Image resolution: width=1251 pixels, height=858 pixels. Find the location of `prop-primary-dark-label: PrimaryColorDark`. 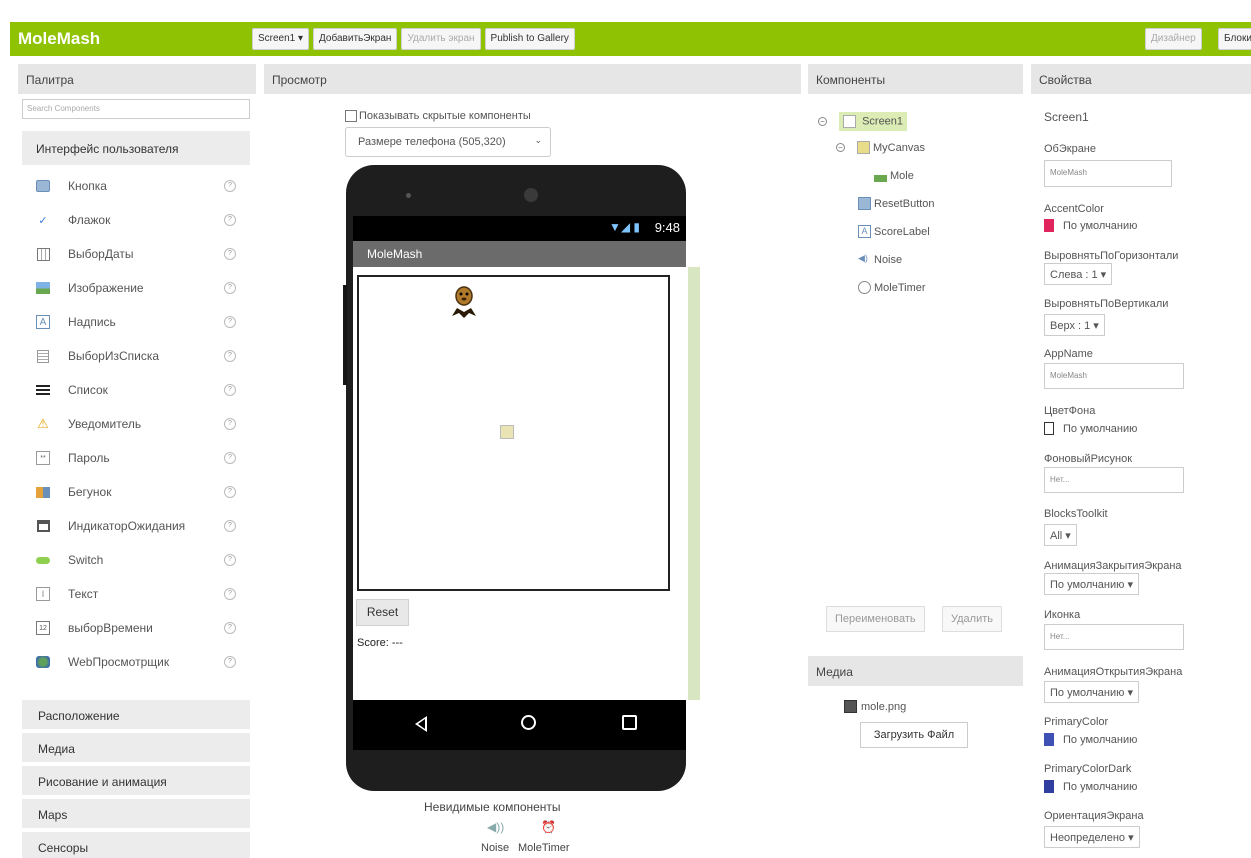

prop-primary-dark-label: PrimaryColorDark is located at coordinates (1088, 769).